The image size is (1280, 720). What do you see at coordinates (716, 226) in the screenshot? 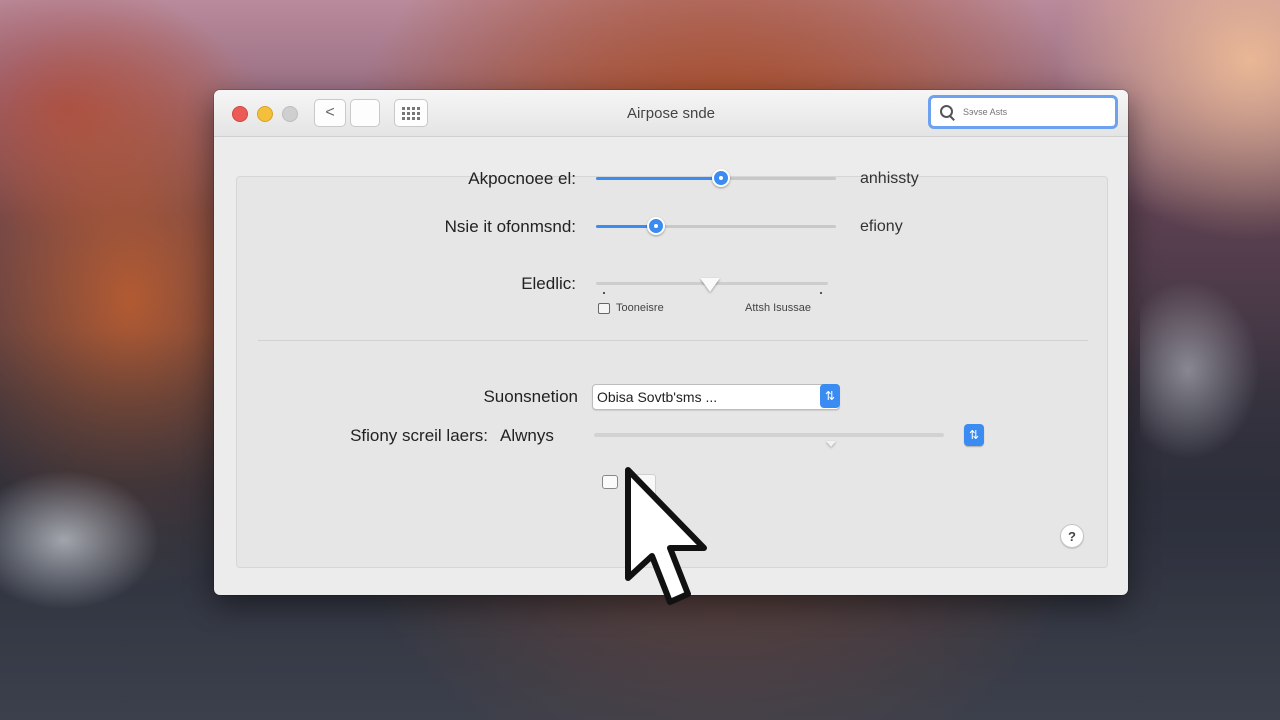
I see `row2-slider-track` at bounding box center [716, 226].